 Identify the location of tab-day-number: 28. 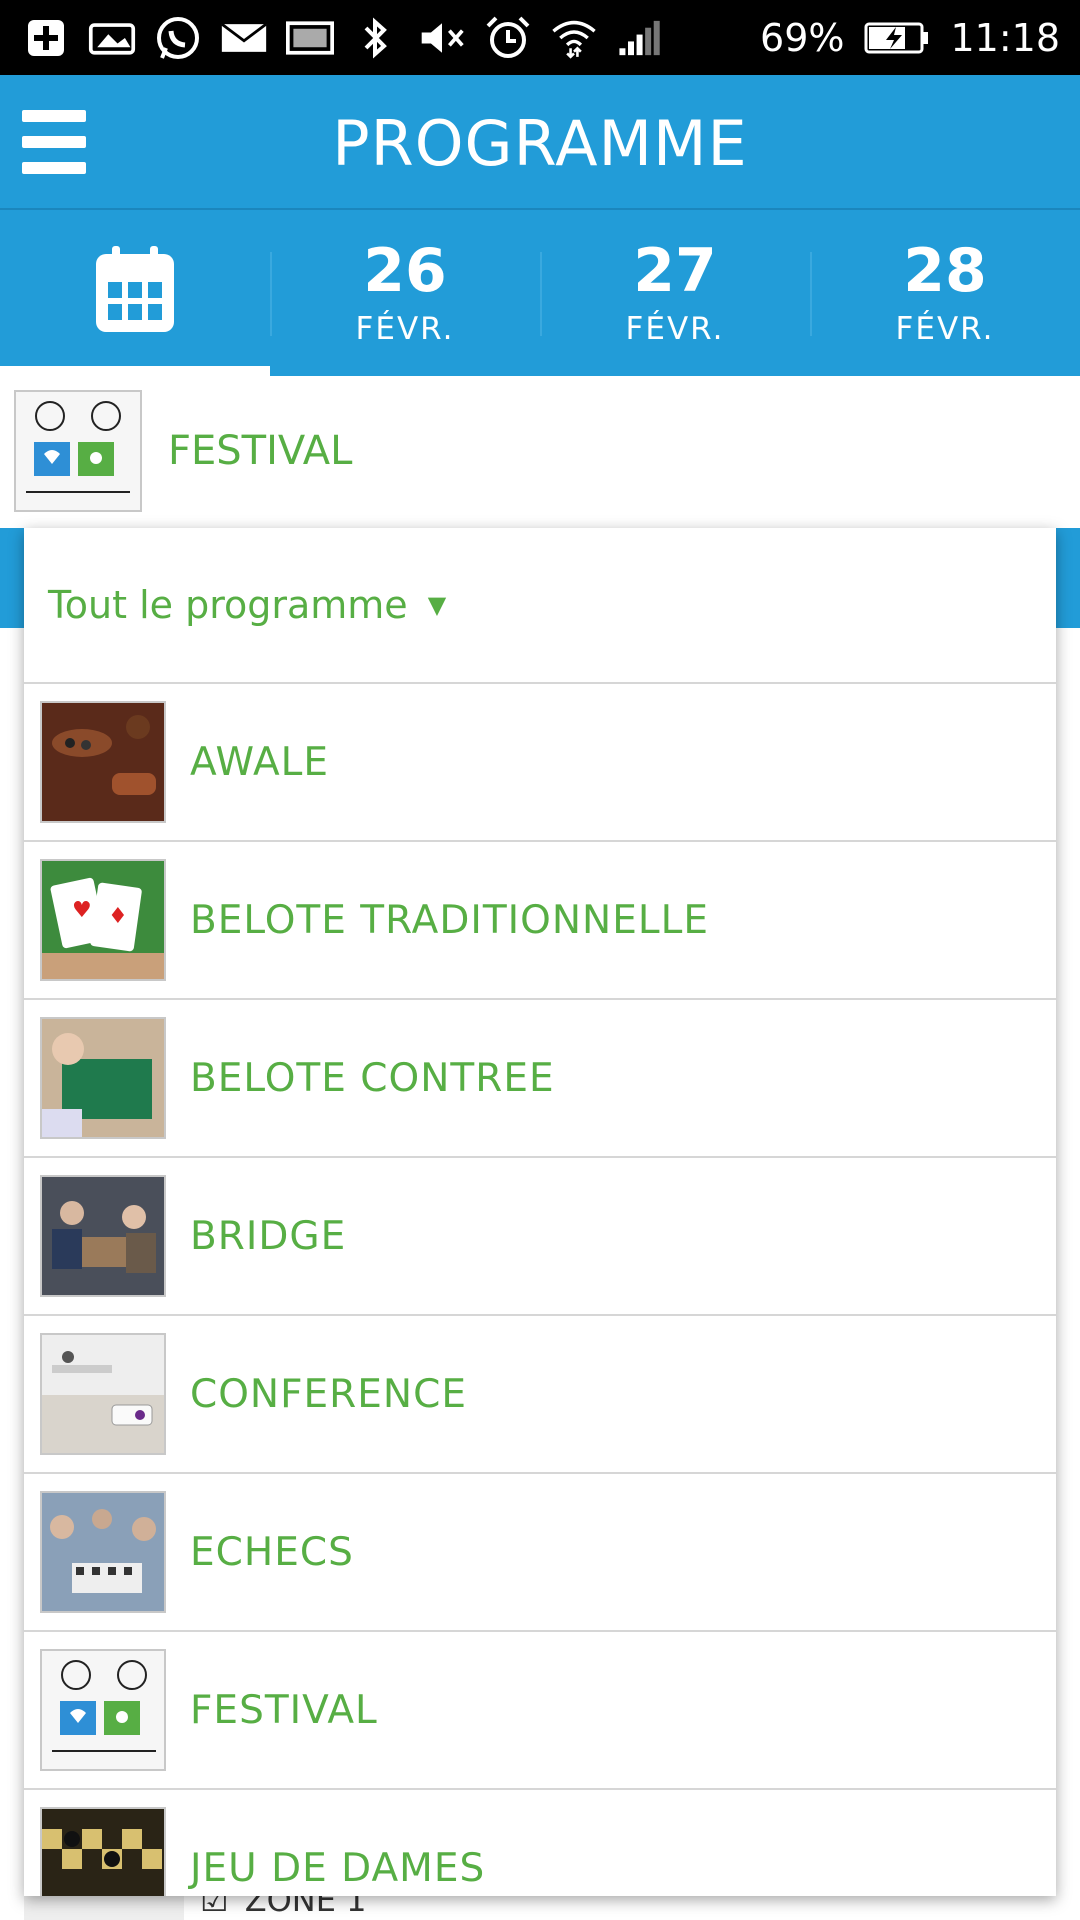
(945, 271).